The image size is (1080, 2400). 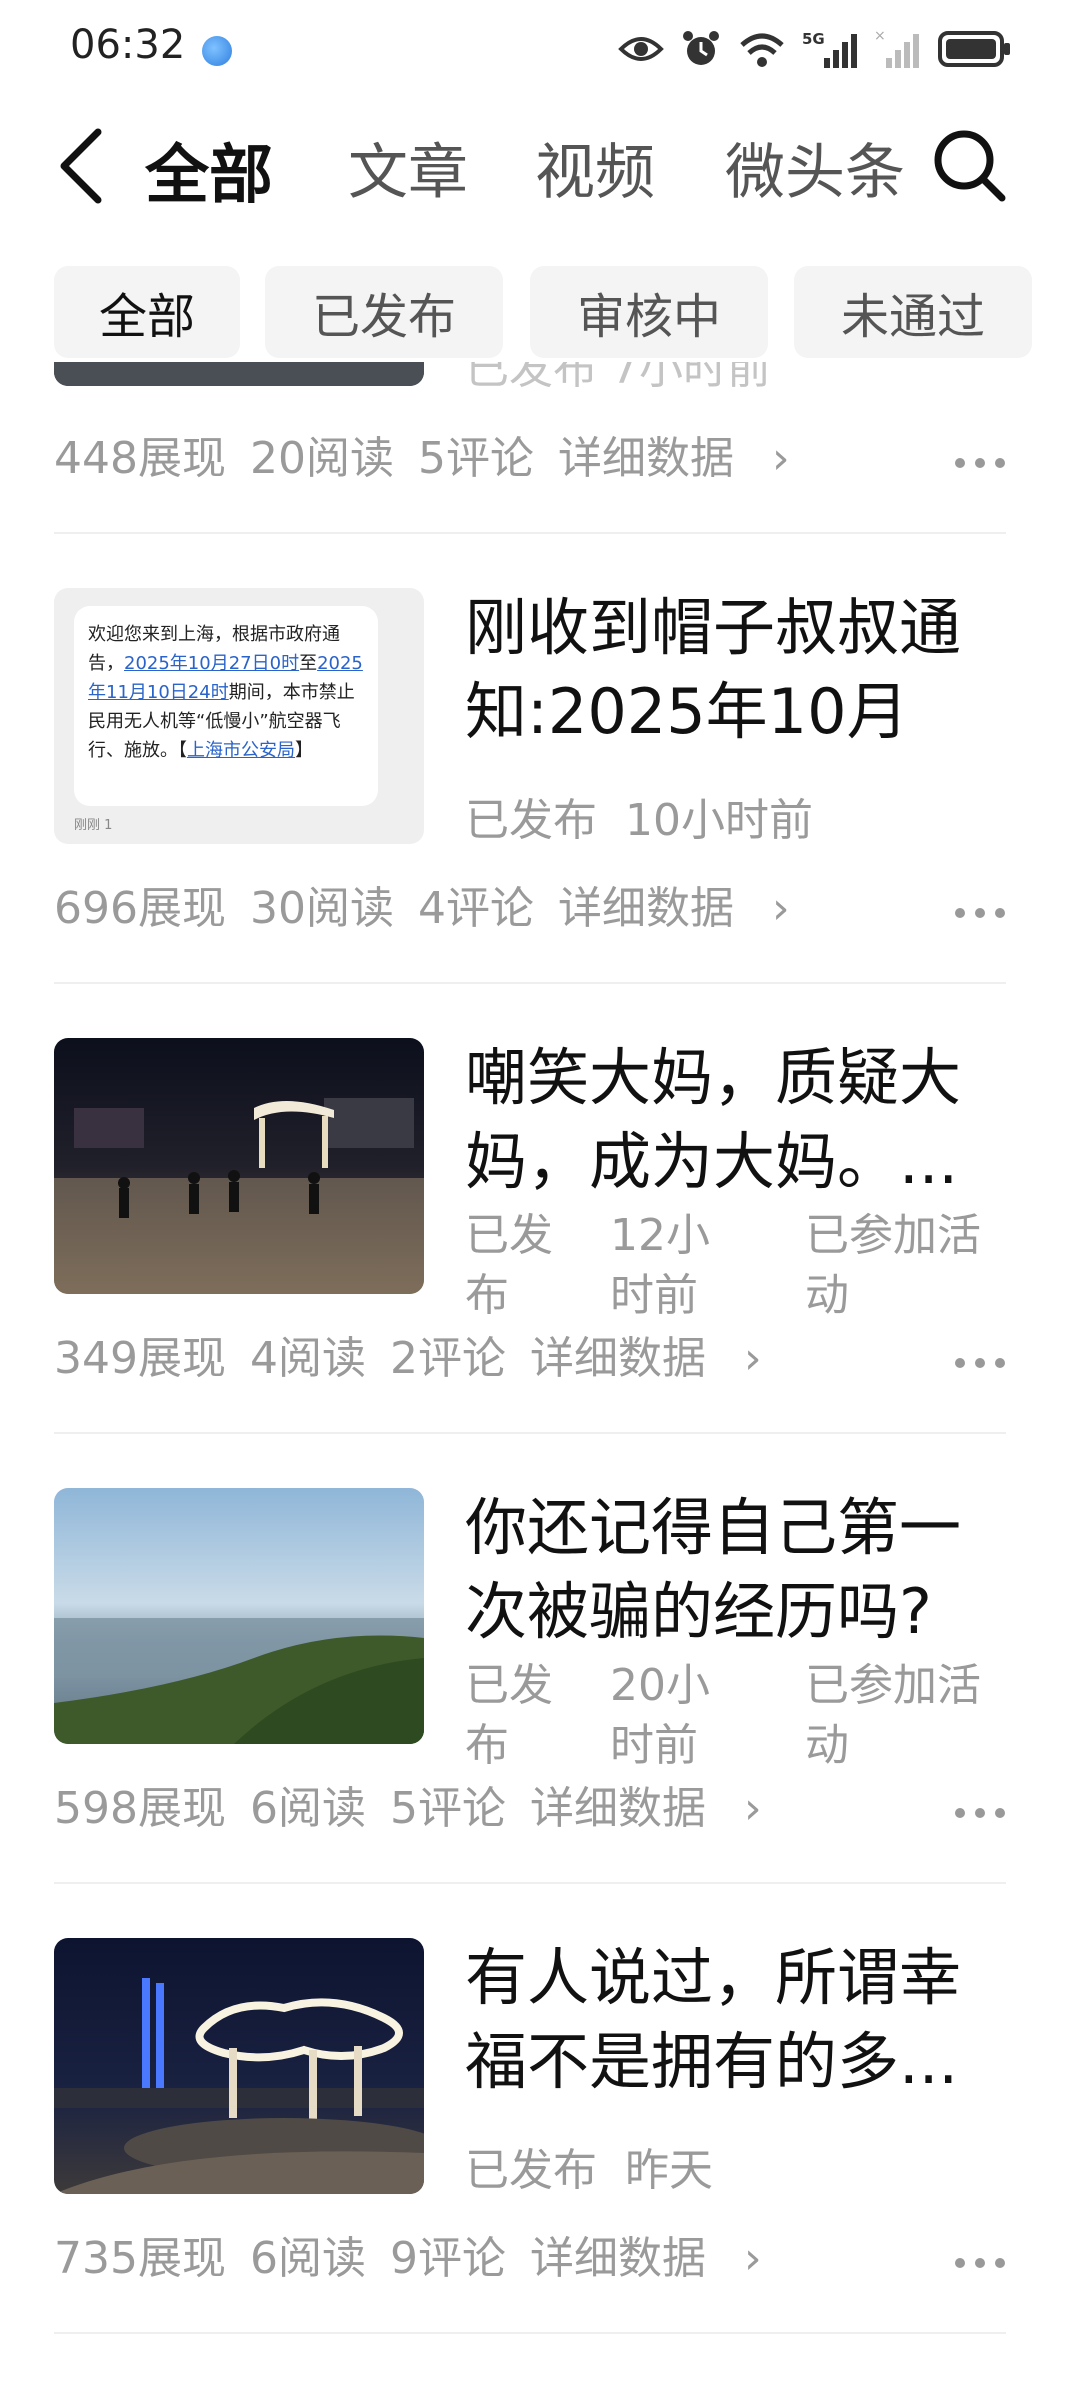 I want to click on network-type-label: 5G, so click(x=813, y=39).